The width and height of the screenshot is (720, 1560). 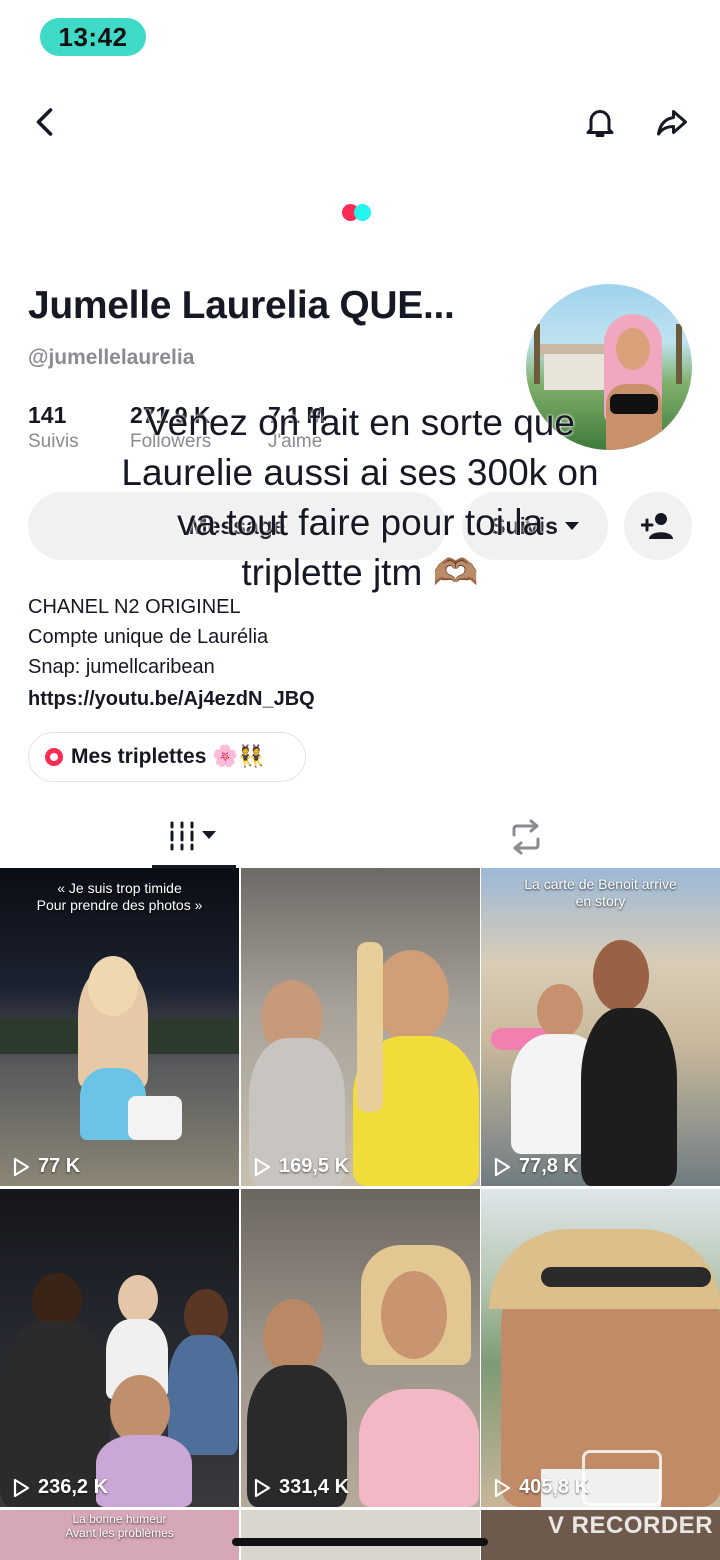 I want to click on view-count-value: 236,2 K, so click(x=73, y=1487).